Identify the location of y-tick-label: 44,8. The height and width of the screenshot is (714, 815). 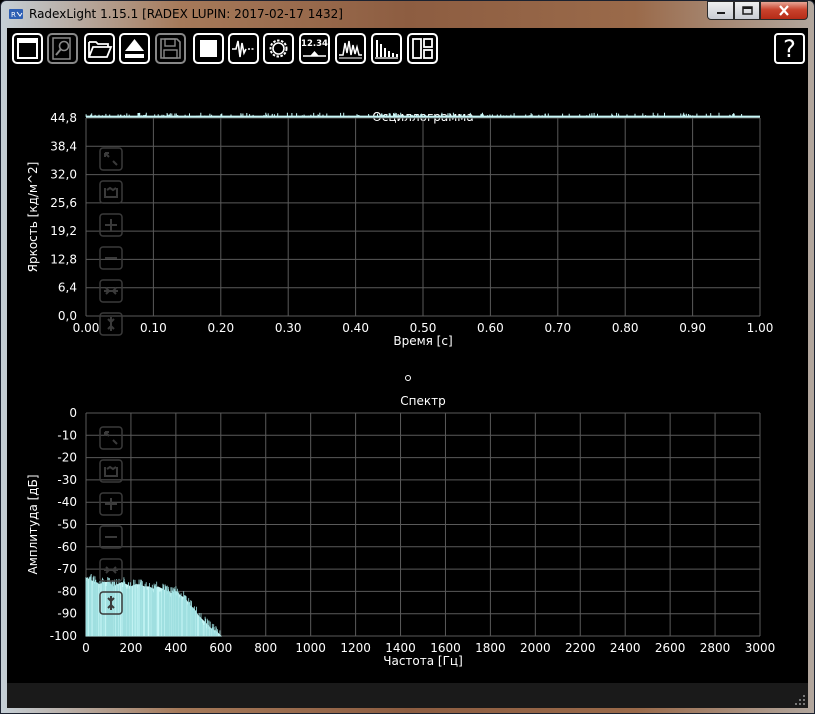
(63, 118).